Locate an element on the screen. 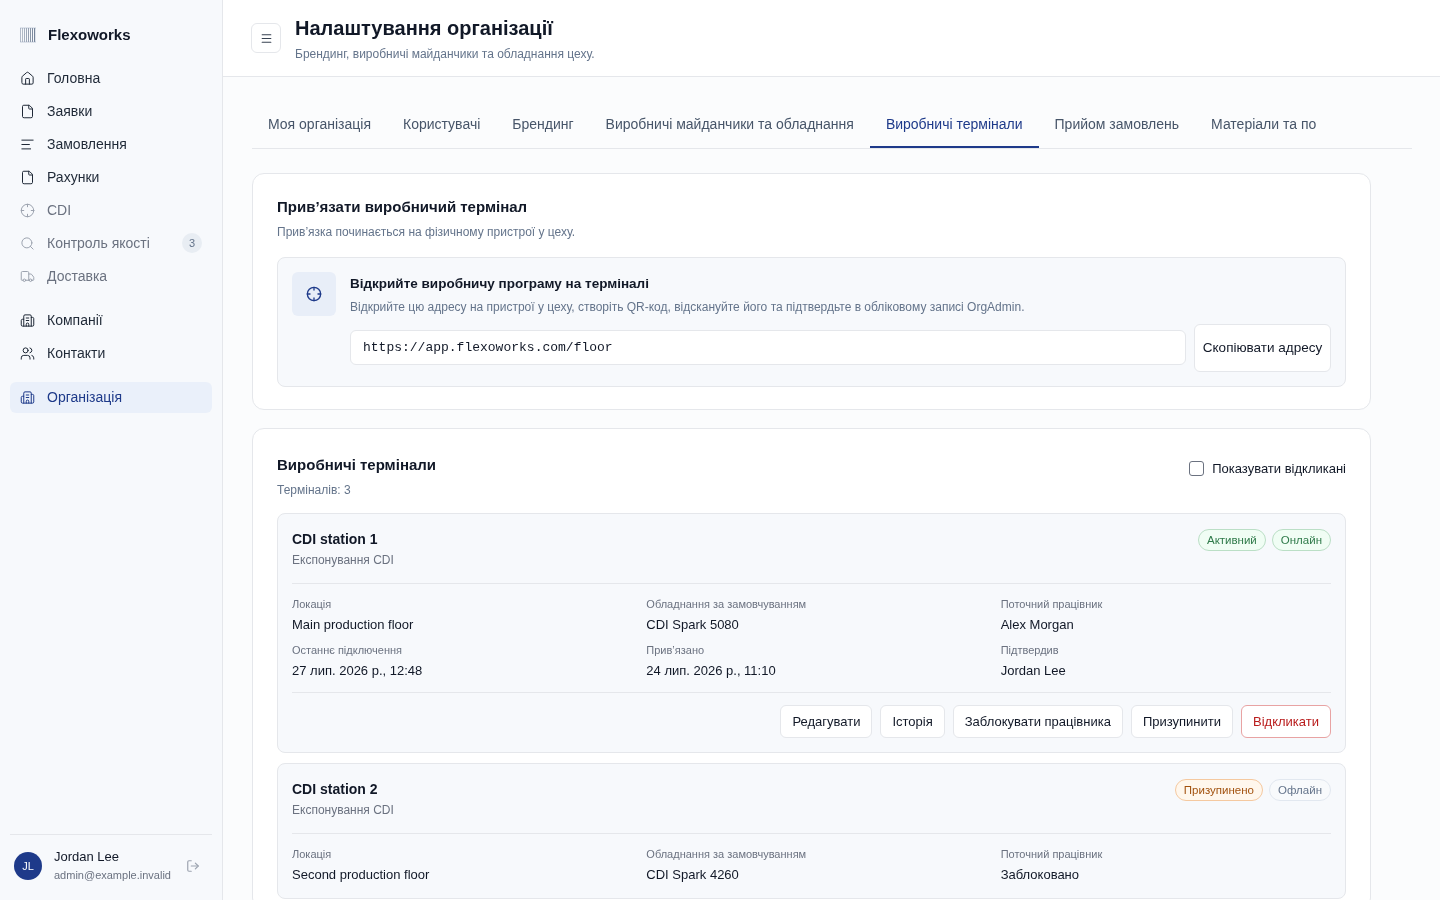  tab: Брендинг is located at coordinates (543, 125).